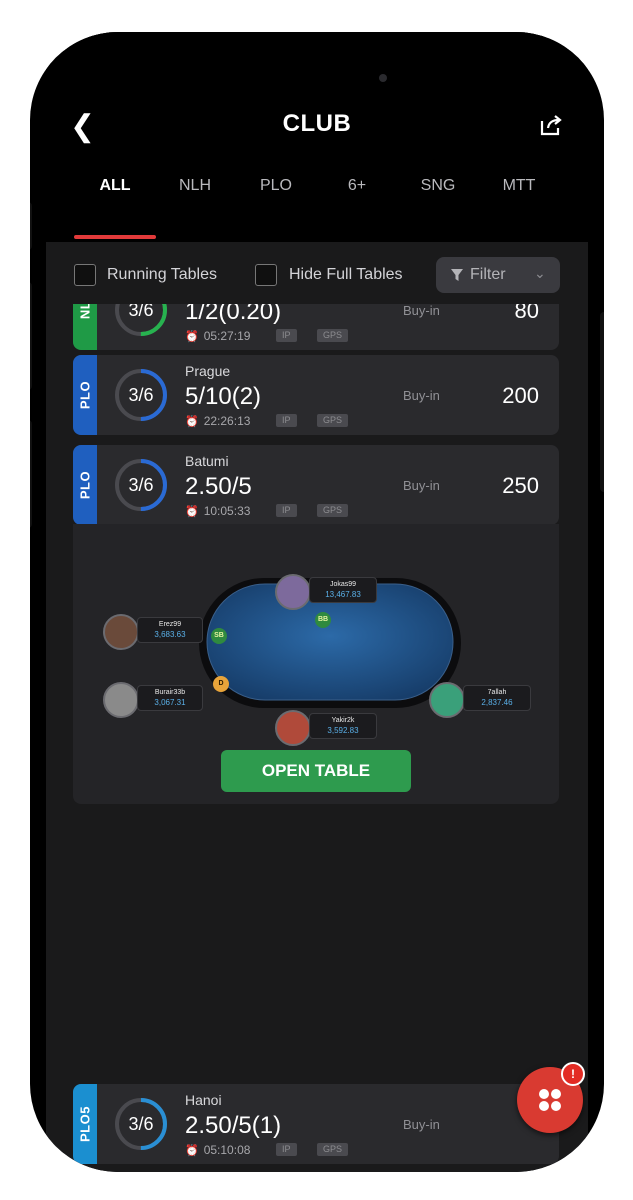 This screenshot has height=1200, width=633. I want to click on tab-mtt: MTT, so click(519, 186).